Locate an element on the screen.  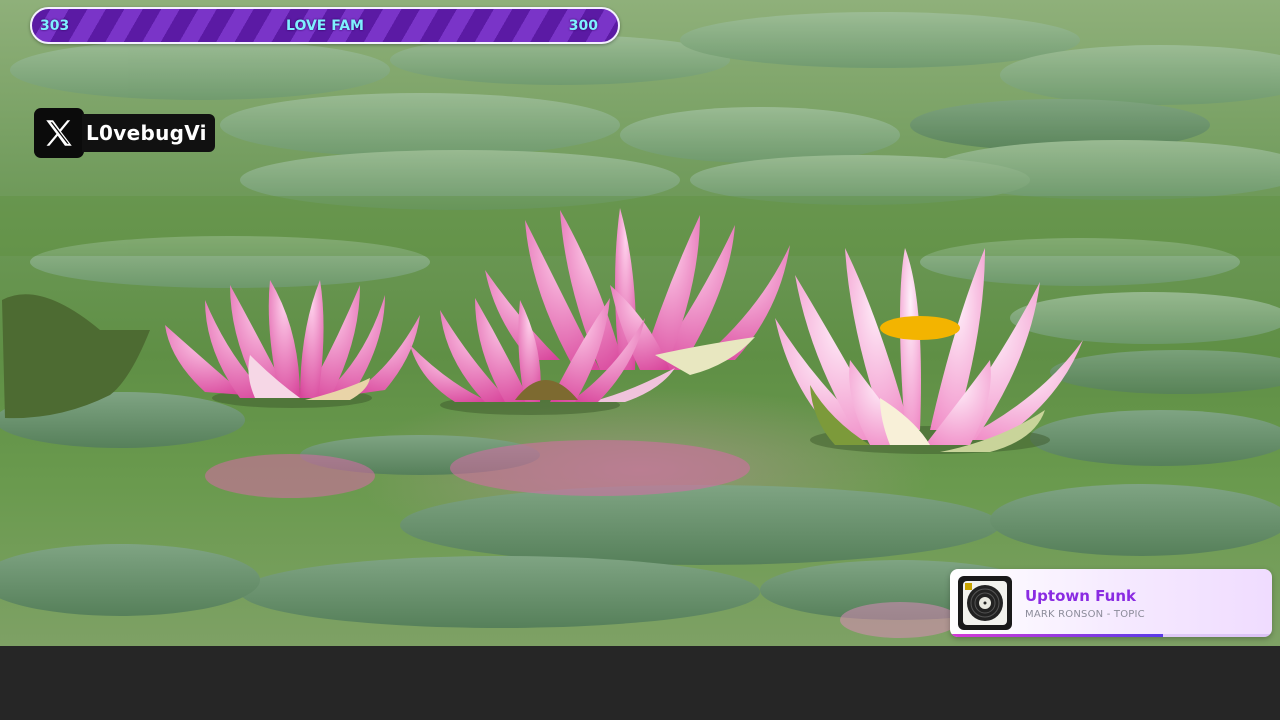
goal-current-count: 303 is located at coordinates (55, 25).